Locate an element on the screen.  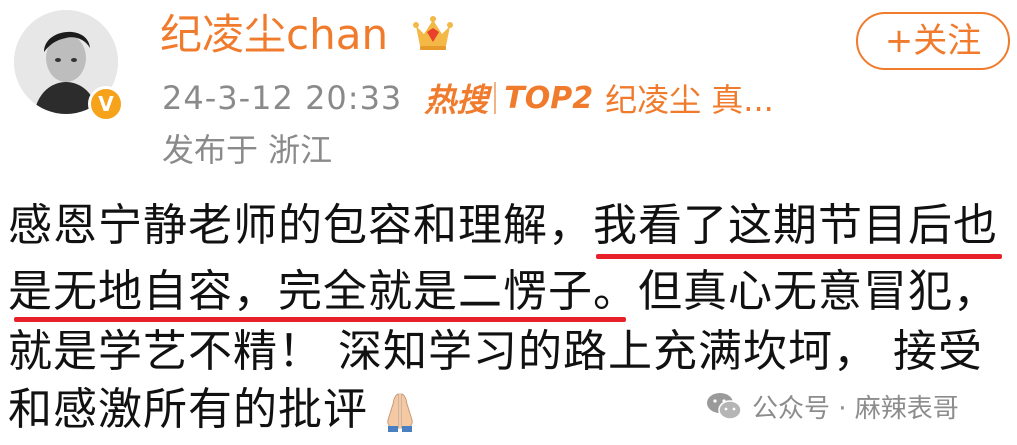
top-rank-label: TOP2 is located at coordinates (548, 98).